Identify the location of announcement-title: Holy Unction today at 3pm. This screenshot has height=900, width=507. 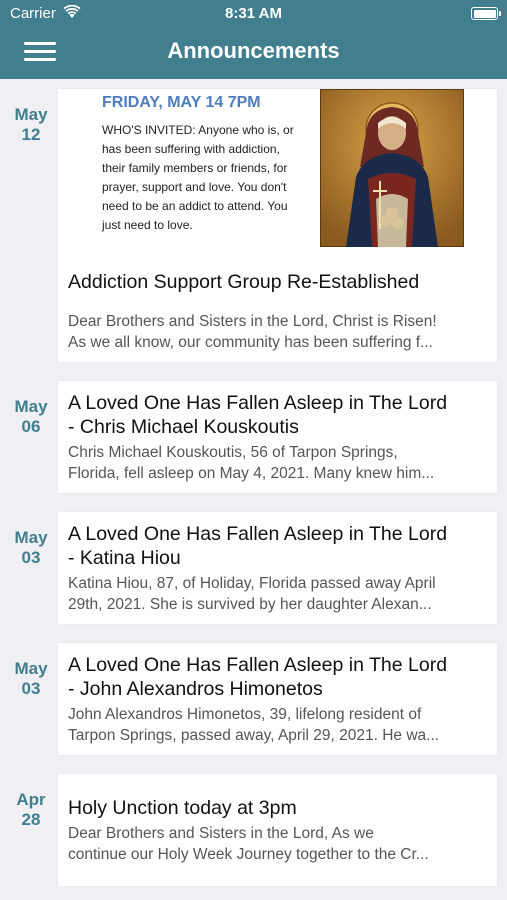
(182, 808).